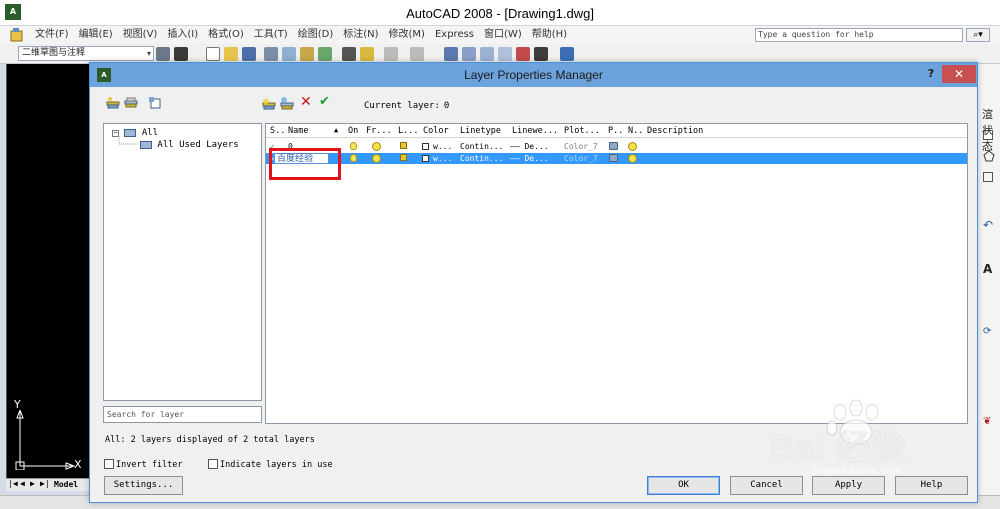 The height and width of the screenshot is (509, 1000). I want to click on menu-dimension: 标注(N), so click(360, 35).